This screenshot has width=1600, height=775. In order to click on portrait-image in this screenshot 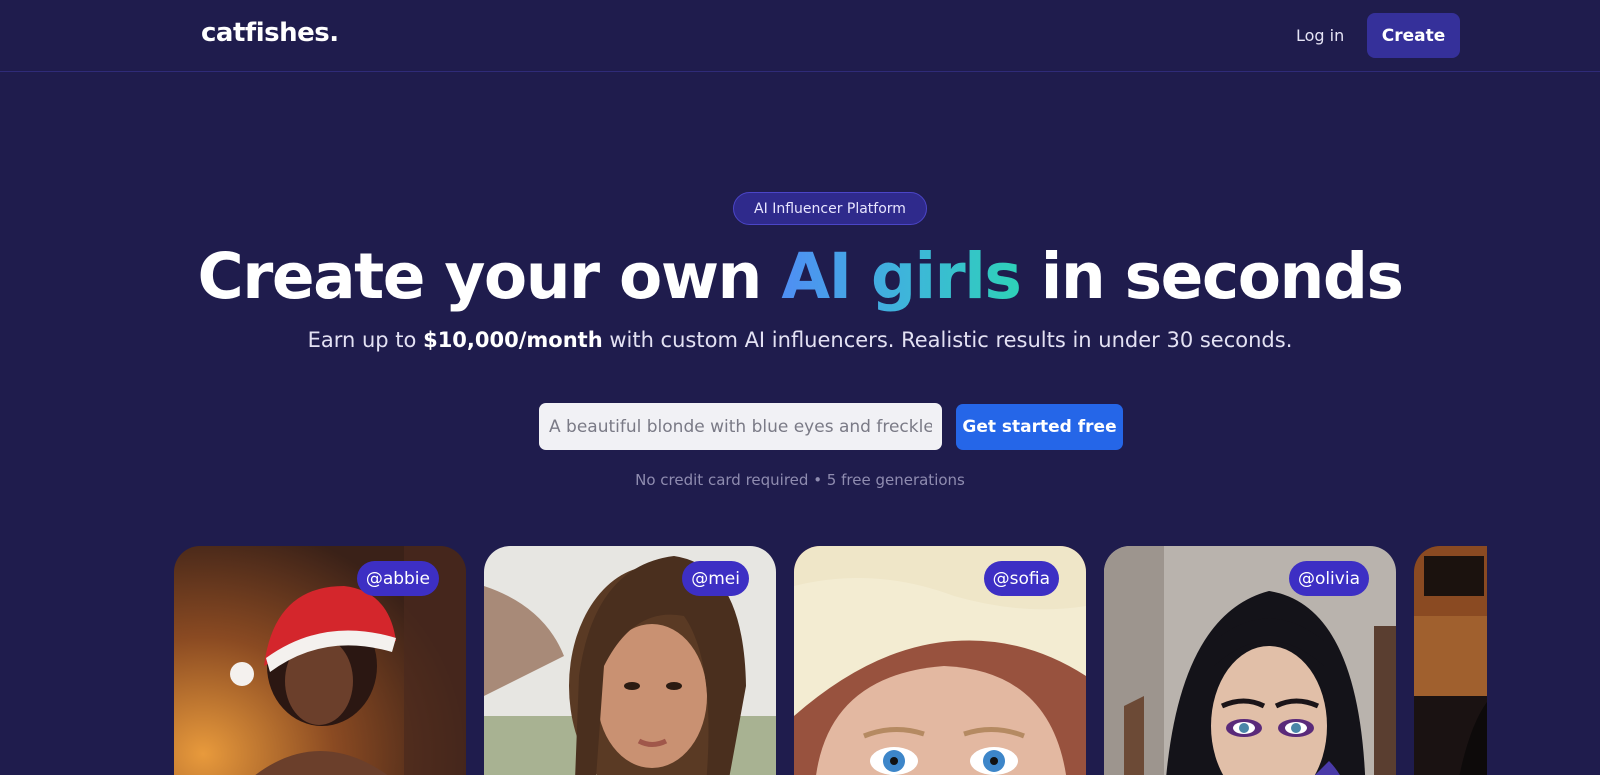, I will do `click(1450, 660)`.